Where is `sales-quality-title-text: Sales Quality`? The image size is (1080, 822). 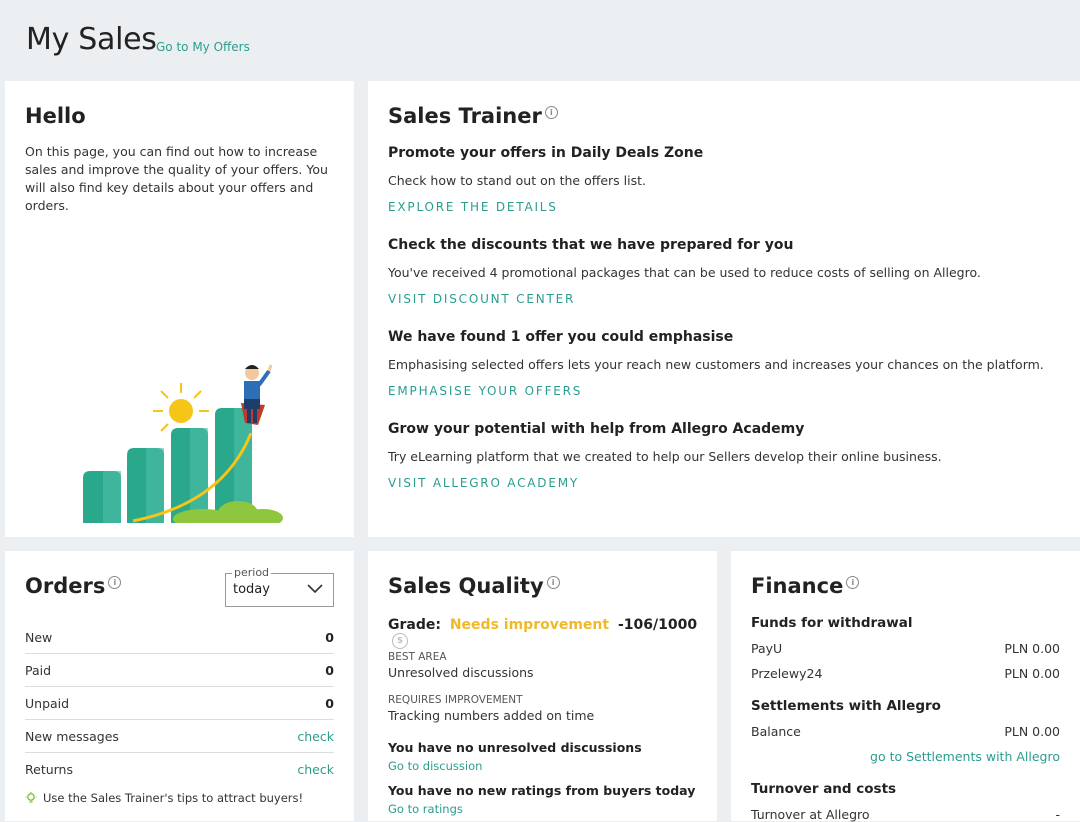
sales-quality-title-text: Sales Quality is located at coordinates (466, 586).